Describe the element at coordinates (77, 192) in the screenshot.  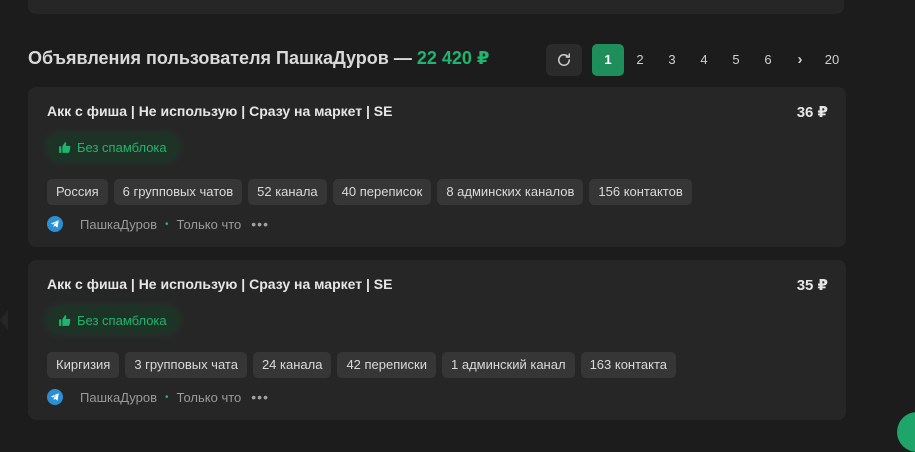
I see `tag-country: Россия` at that location.